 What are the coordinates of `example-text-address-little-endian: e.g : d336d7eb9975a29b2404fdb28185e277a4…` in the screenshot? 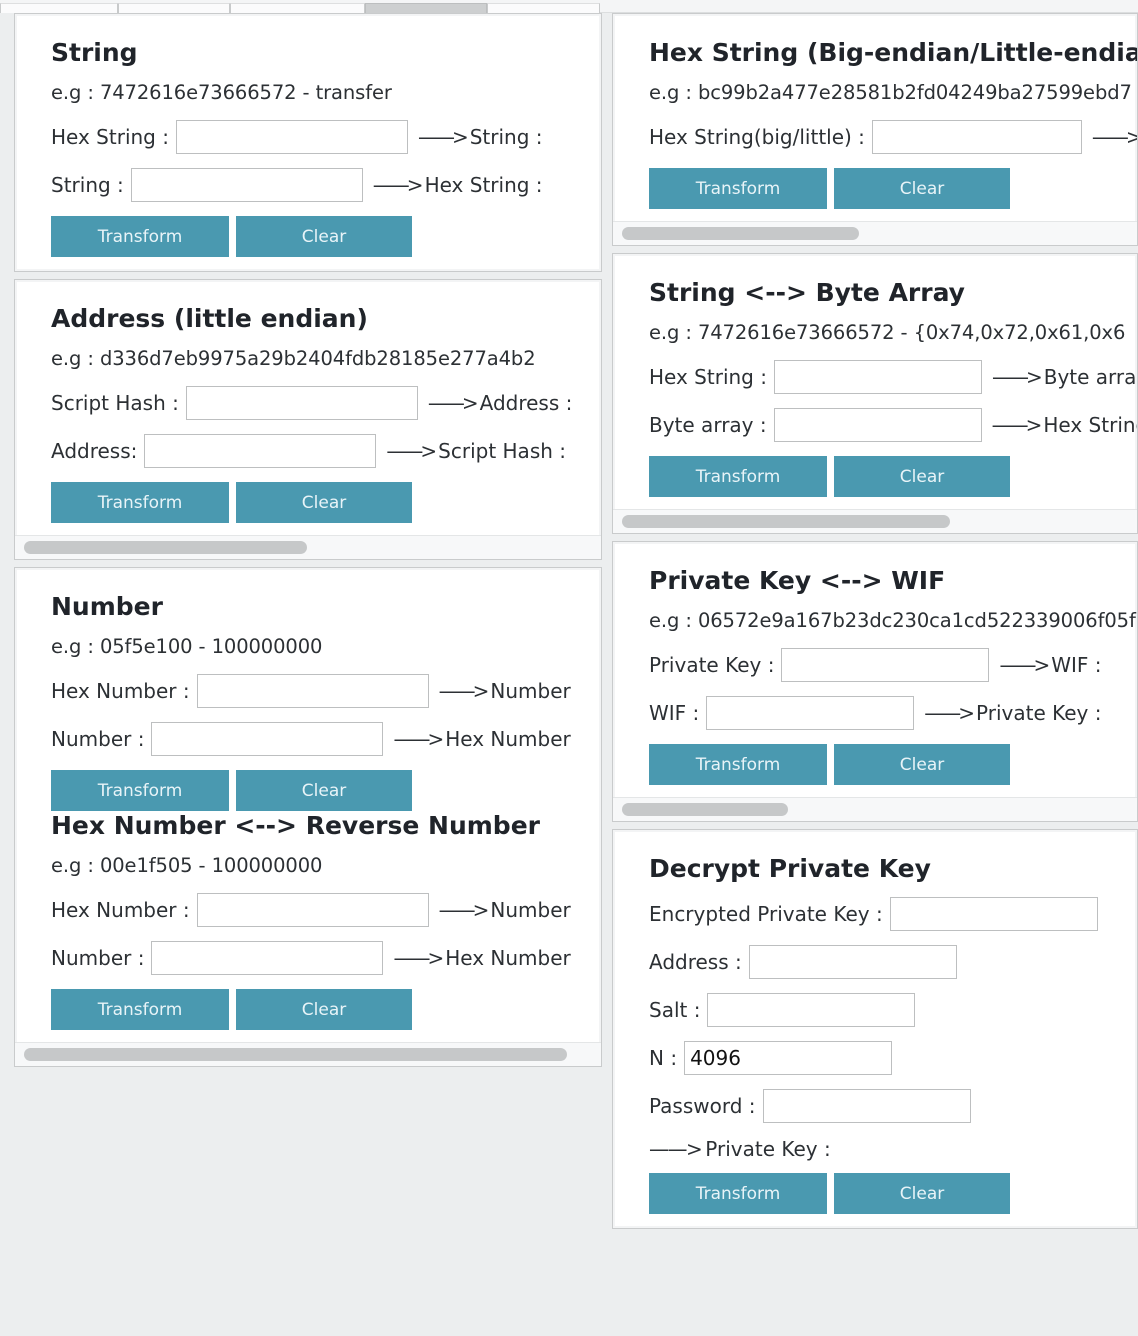 It's located at (293, 358).